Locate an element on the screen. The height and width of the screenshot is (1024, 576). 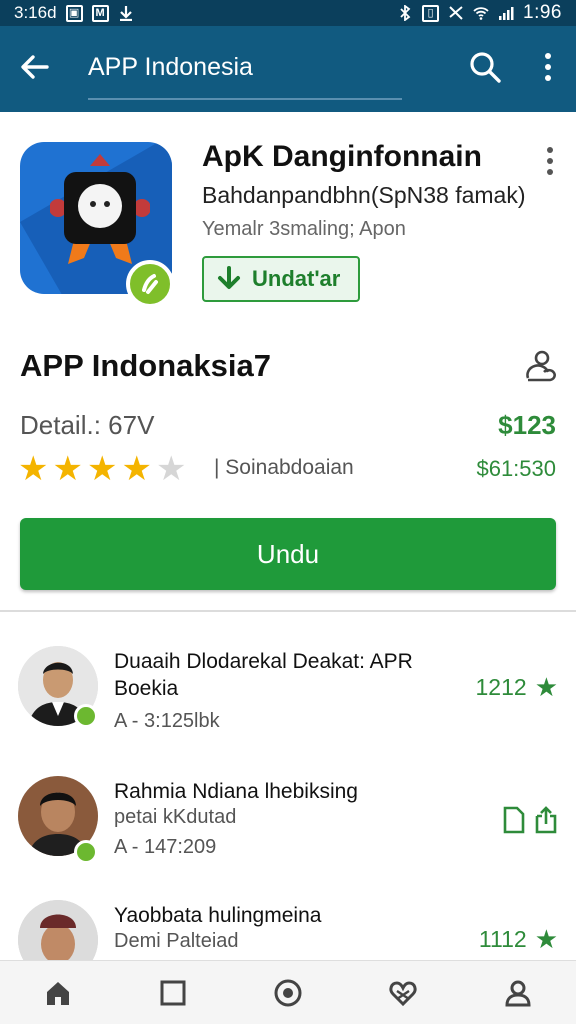
nav-favorites is located at coordinates (403, 993).